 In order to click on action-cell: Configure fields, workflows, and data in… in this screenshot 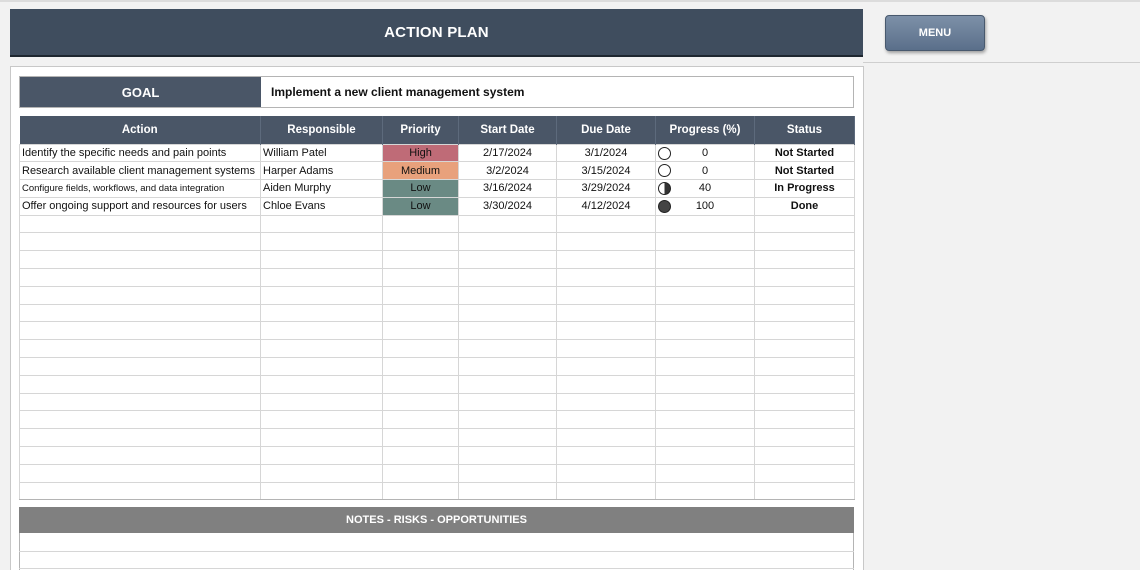, I will do `click(140, 188)`.